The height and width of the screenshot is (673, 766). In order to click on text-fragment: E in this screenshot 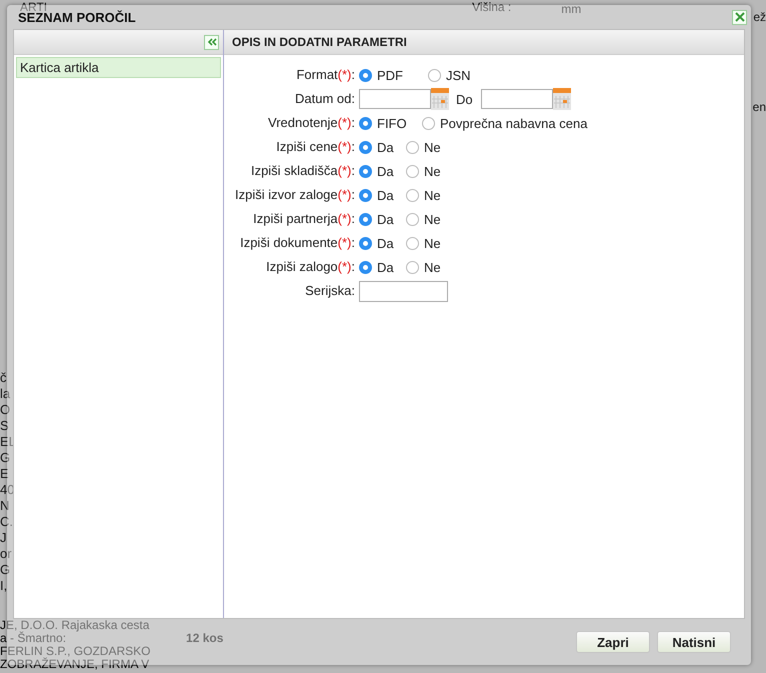, I will do `click(5, 474)`.